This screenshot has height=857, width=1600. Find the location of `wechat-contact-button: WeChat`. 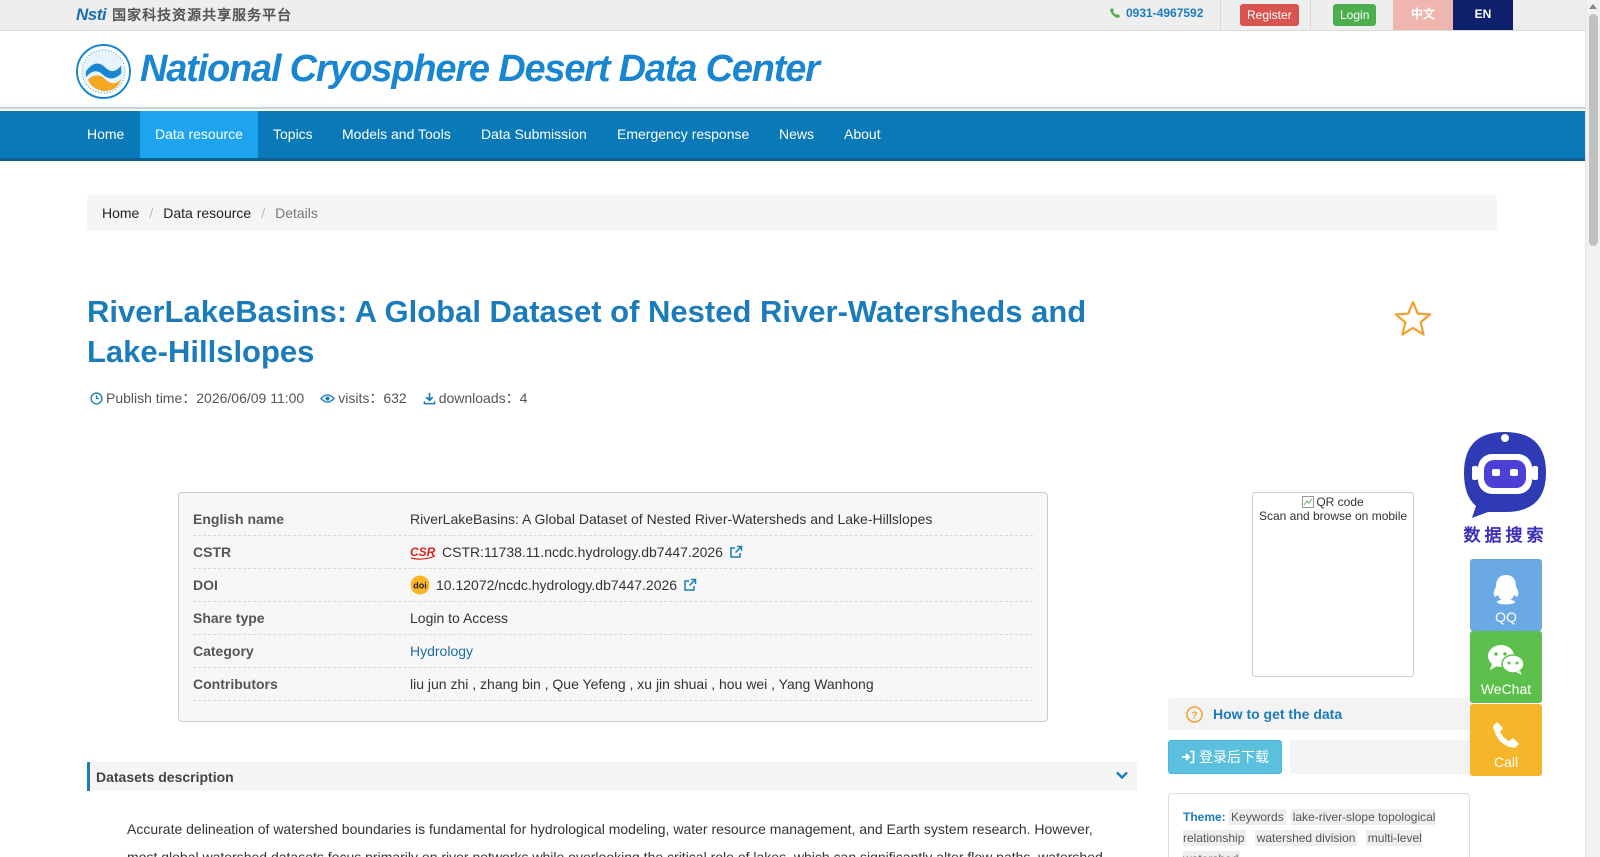

wechat-contact-button: WeChat is located at coordinates (1506, 667).